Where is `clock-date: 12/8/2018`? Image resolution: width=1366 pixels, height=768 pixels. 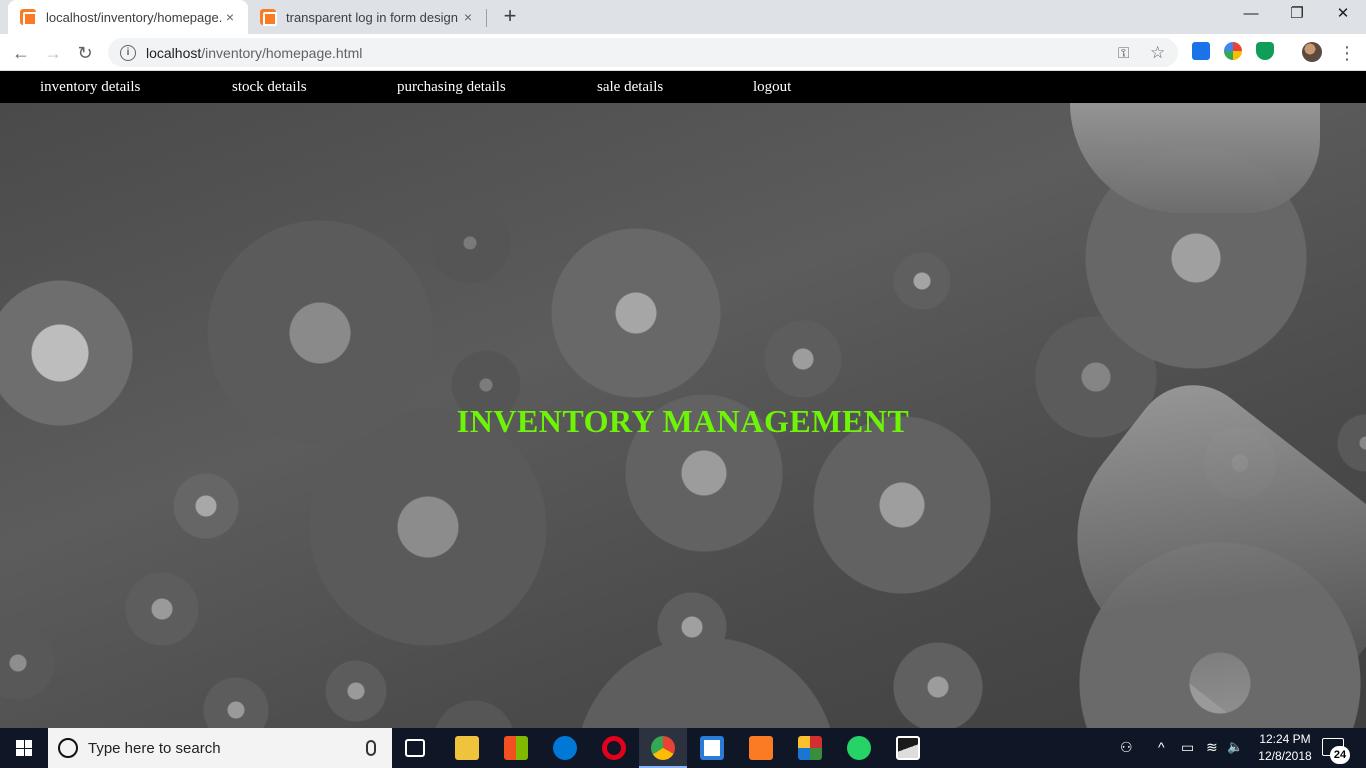 clock-date: 12/8/2018 is located at coordinates (1285, 756).